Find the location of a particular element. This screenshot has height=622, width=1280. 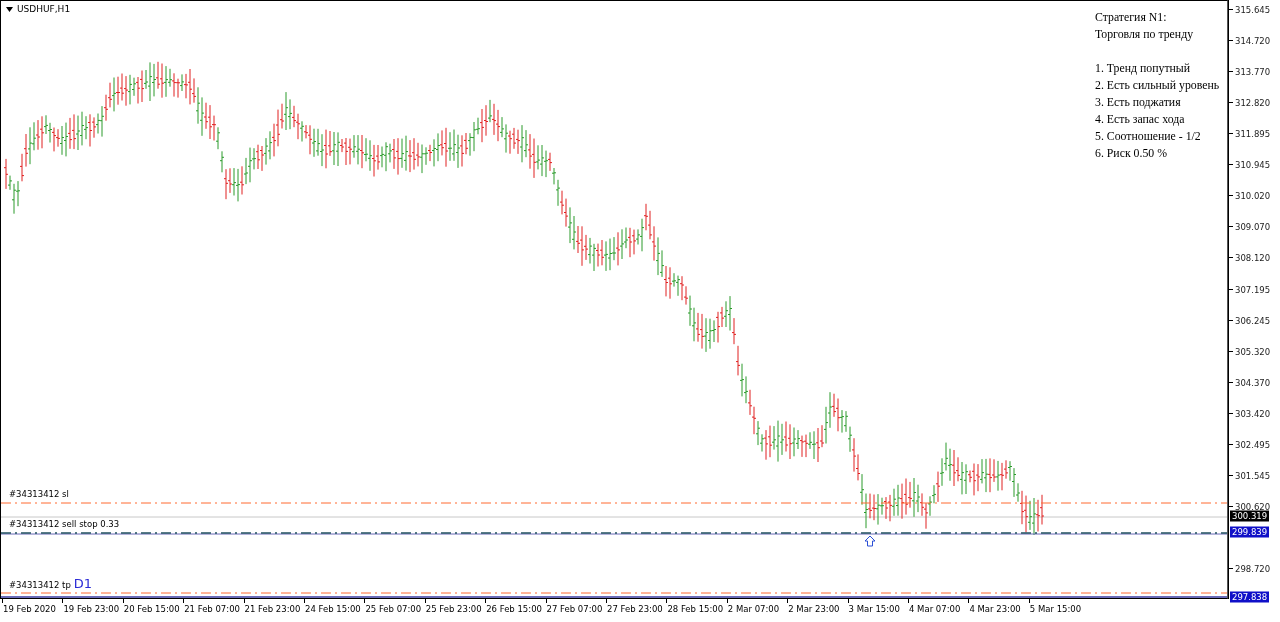

price-tick: 304.370 is located at coordinates (1253, 382).